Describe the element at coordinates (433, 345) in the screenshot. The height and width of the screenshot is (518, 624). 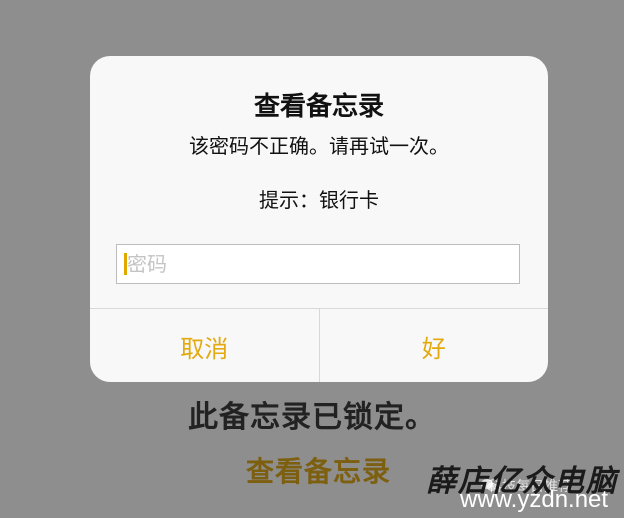
I see `ok-button: 好` at that location.